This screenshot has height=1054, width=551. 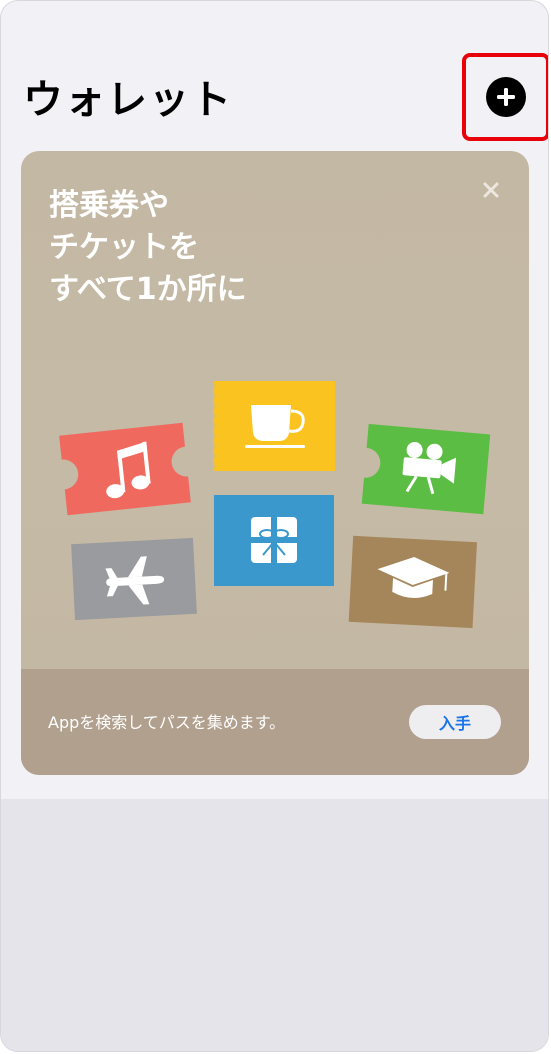 I want to click on get-button: 入手, so click(x=455, y=722).